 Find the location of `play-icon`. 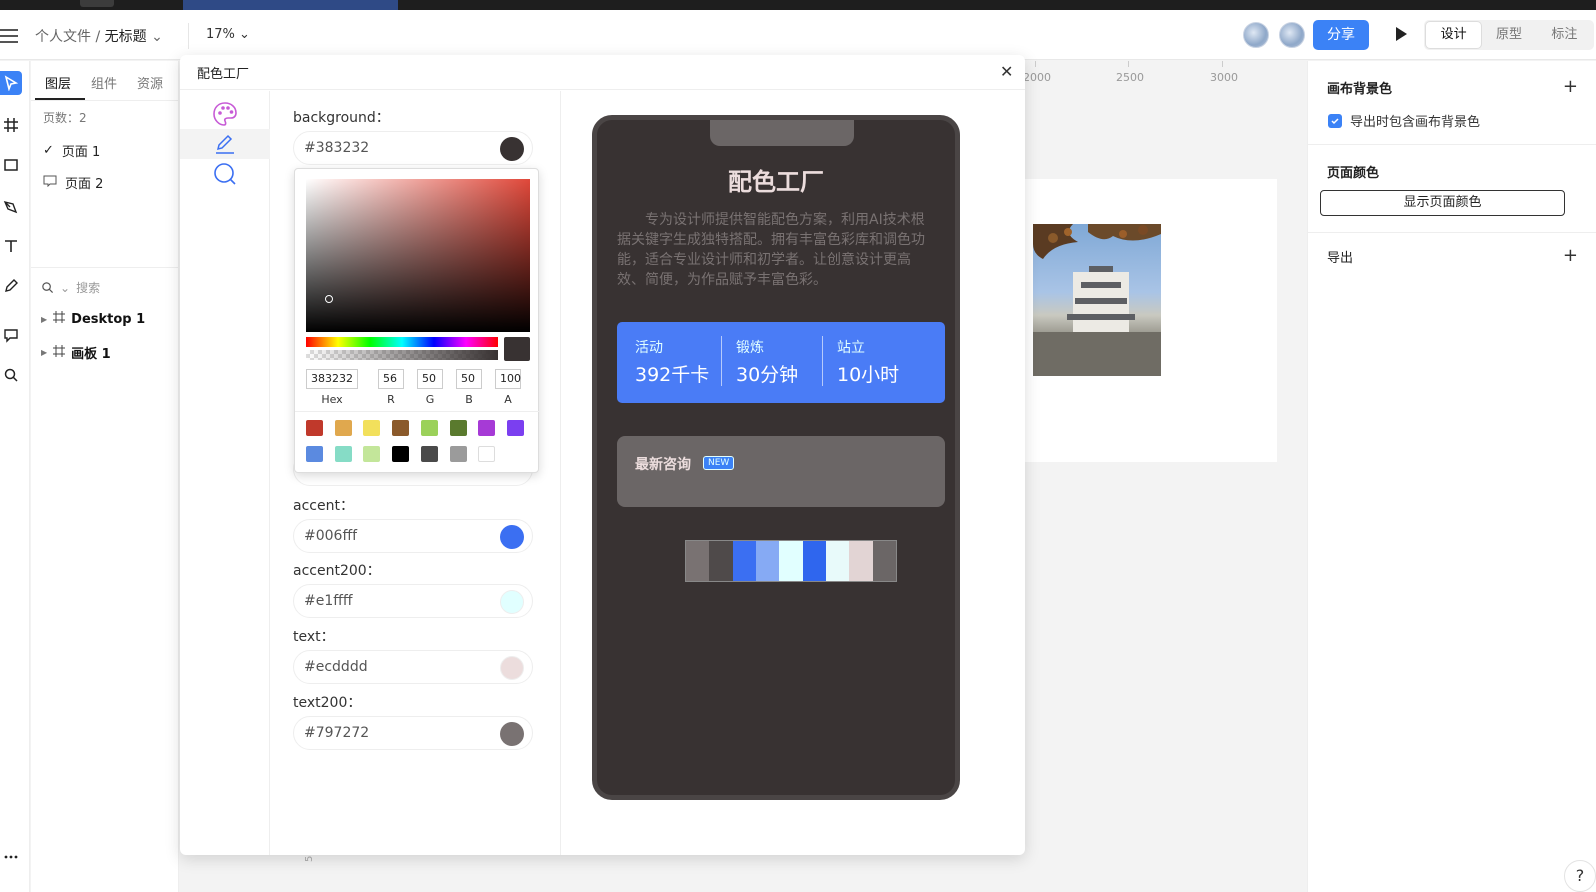

play-icon is located at coordinates (1401, 34).